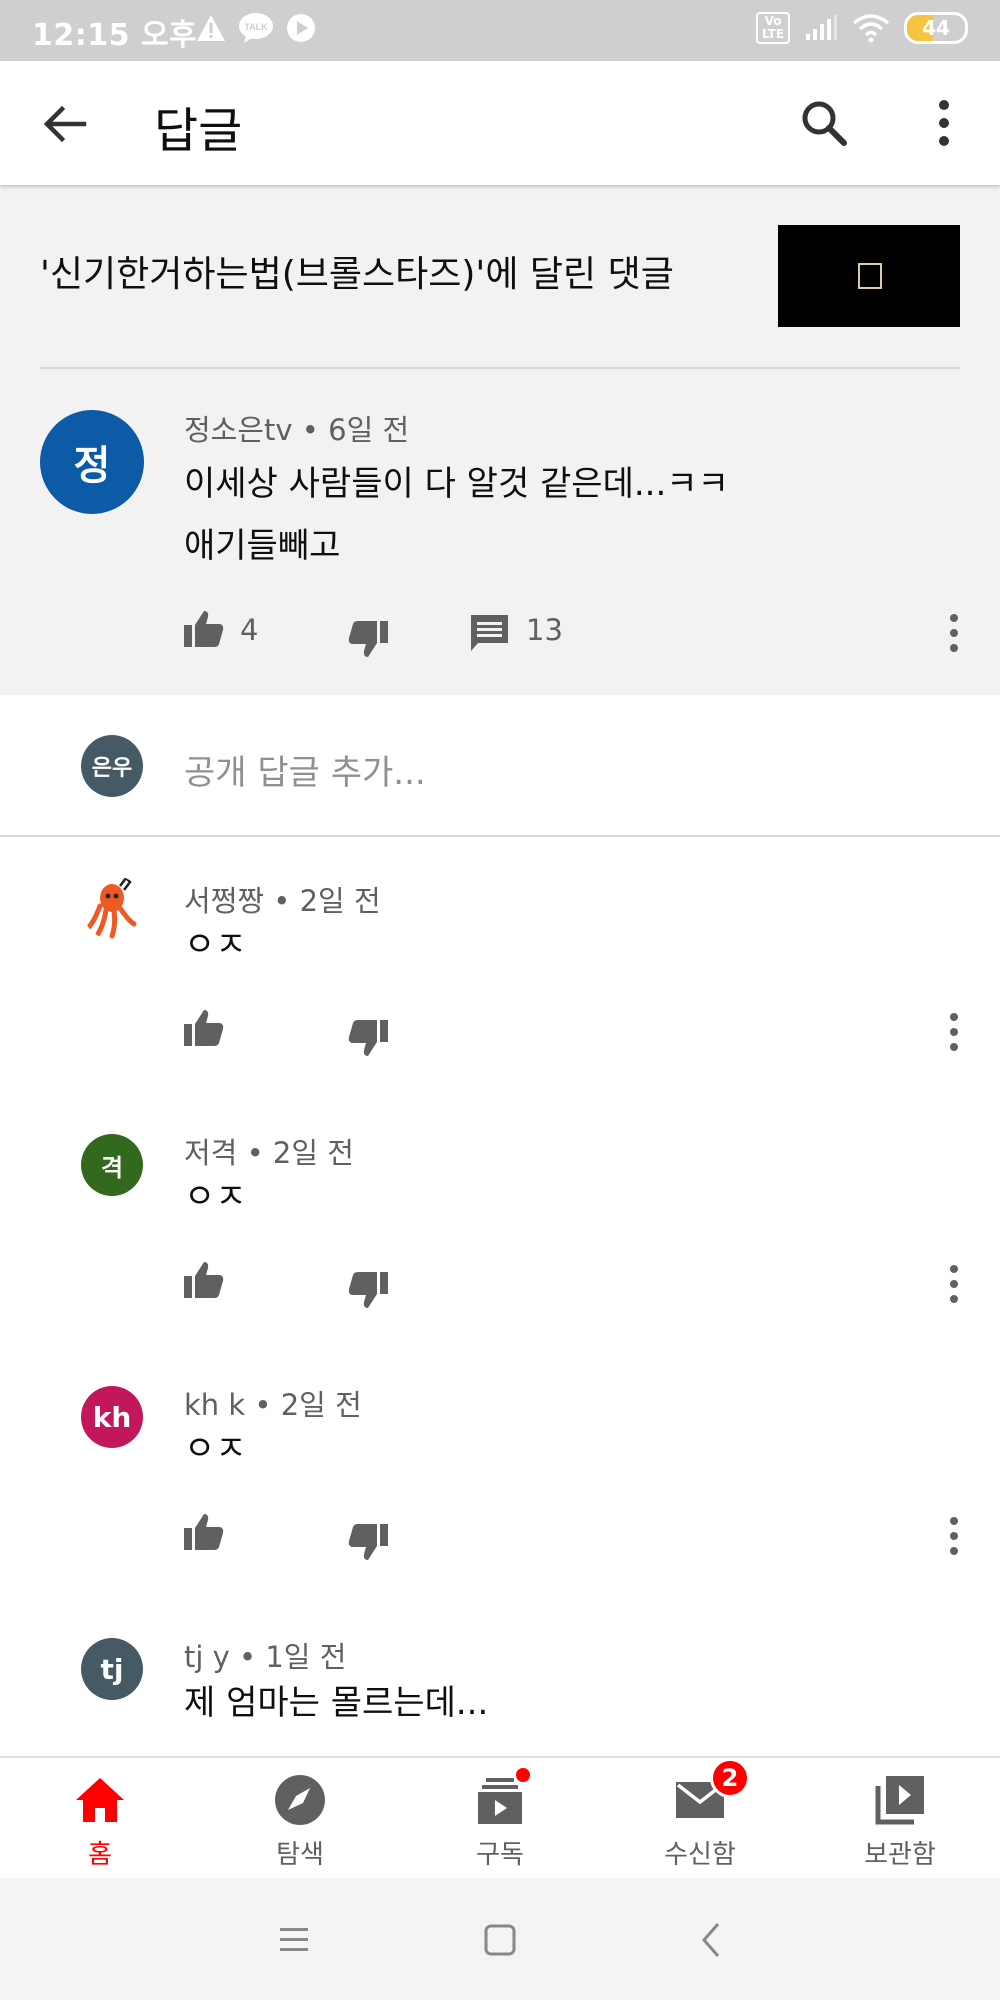  What do you see at coordinates (871, 28) in the screenshot?
I see `wifi-icon` at bounding box center [871, 28].